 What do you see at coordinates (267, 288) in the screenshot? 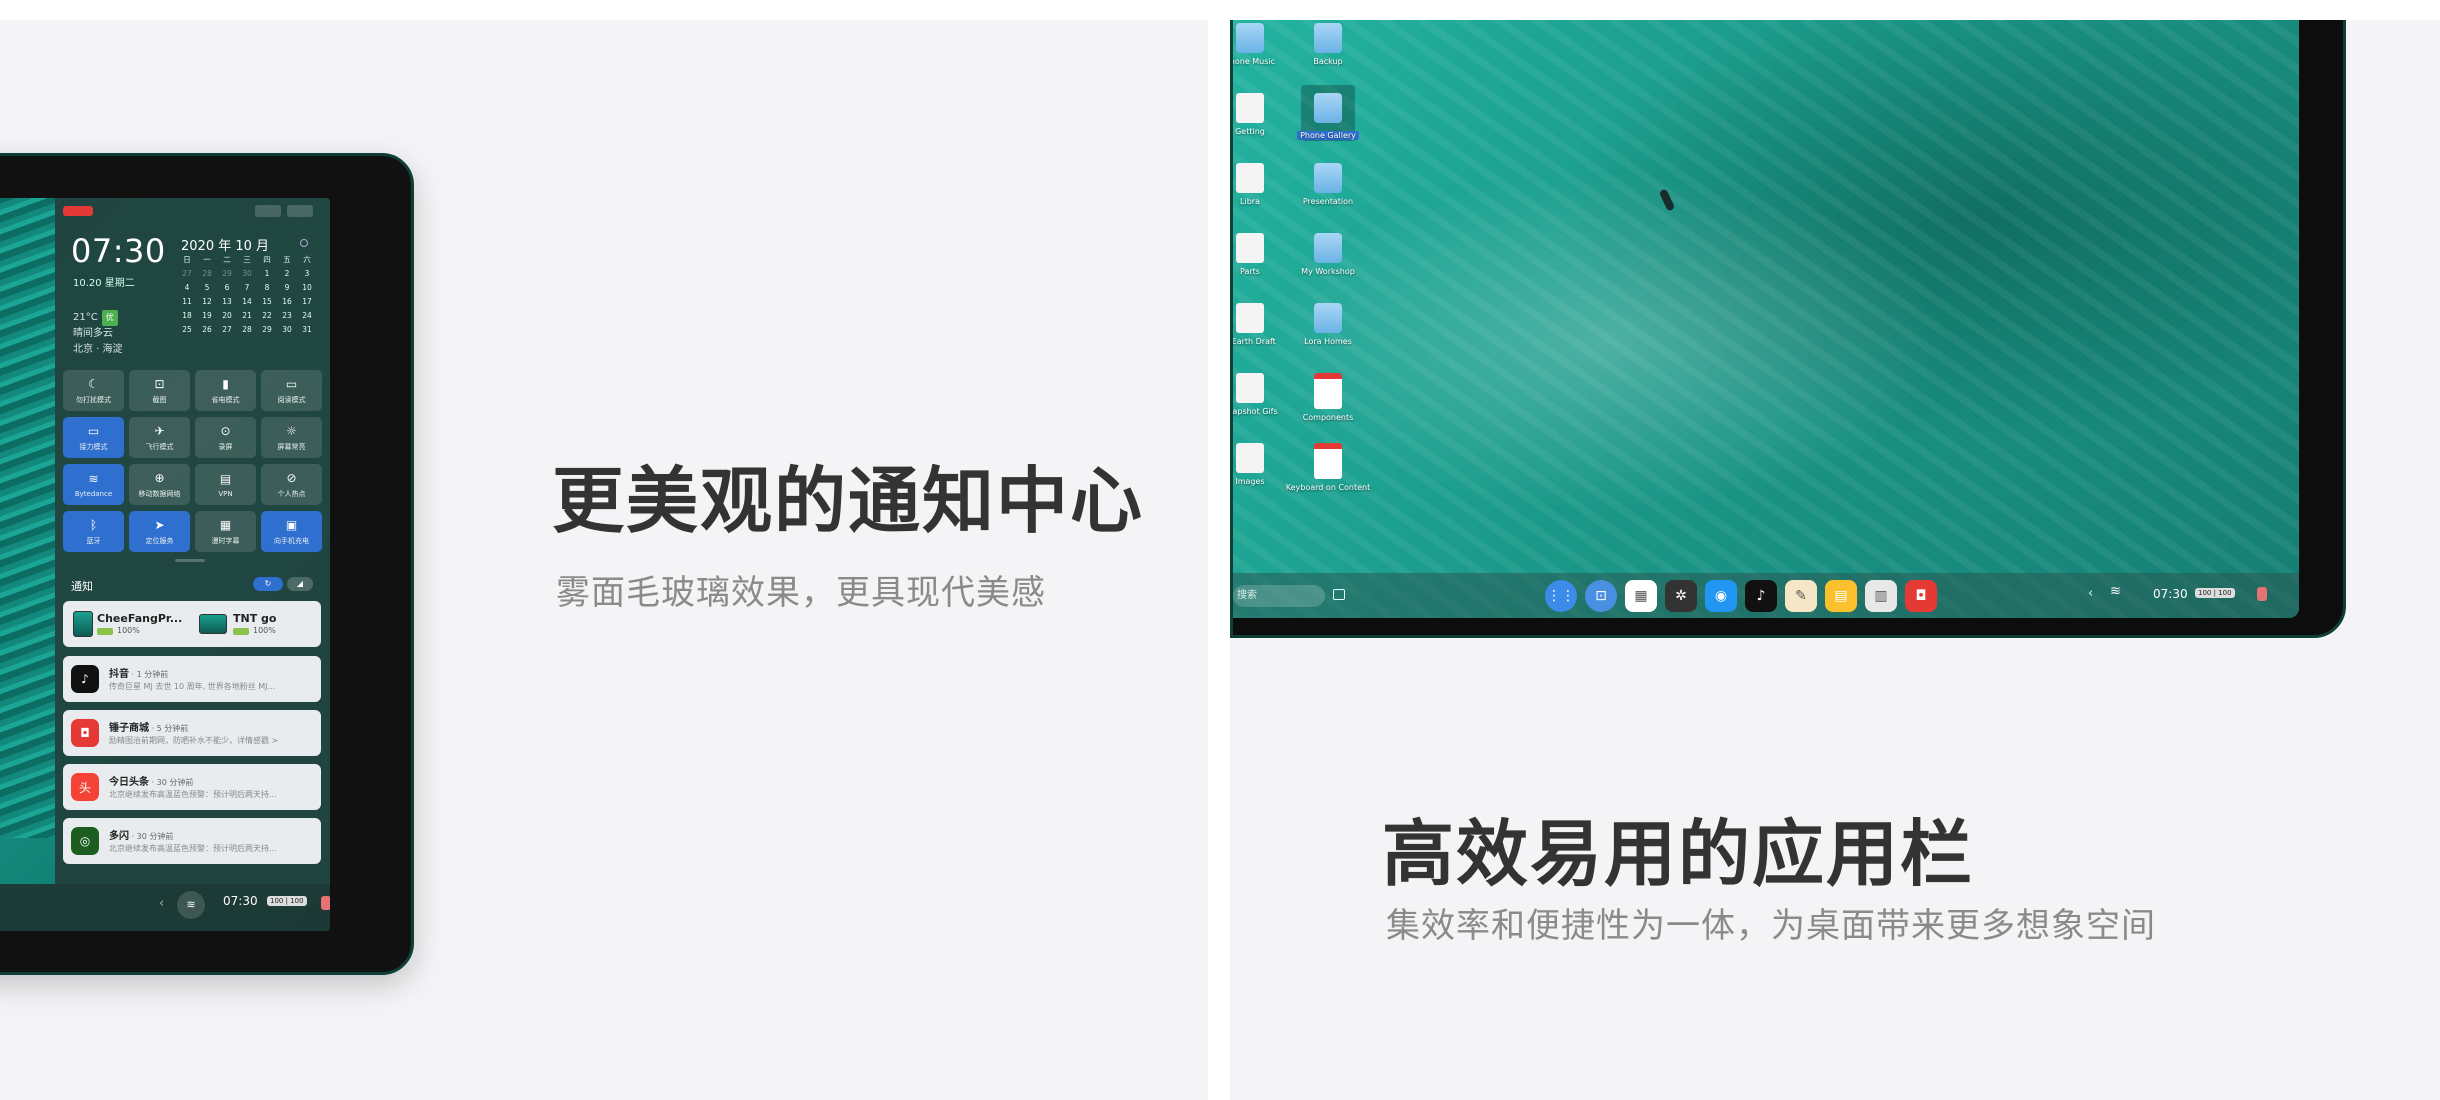
I see `calendar-day: 8` at bounding box center [267, 288].